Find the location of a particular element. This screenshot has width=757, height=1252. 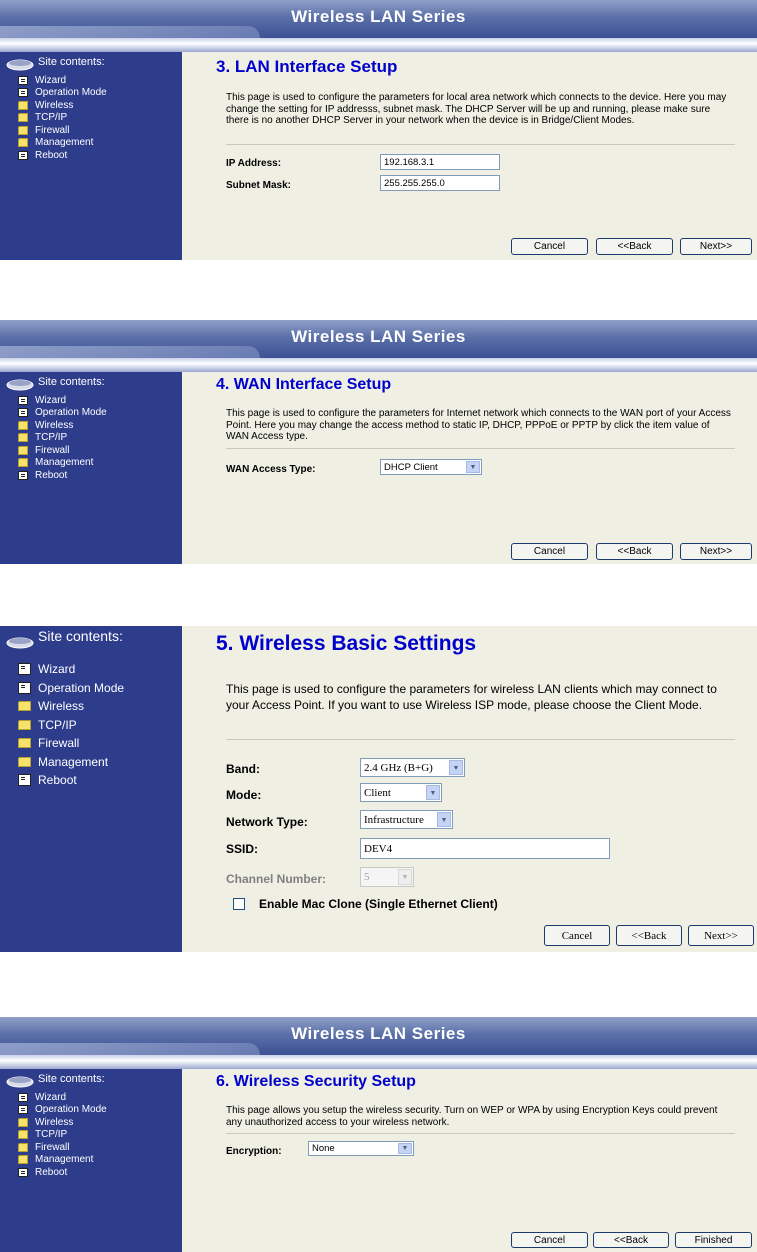

encryption-select: None ▼ is located at coordinates (361, 1148).